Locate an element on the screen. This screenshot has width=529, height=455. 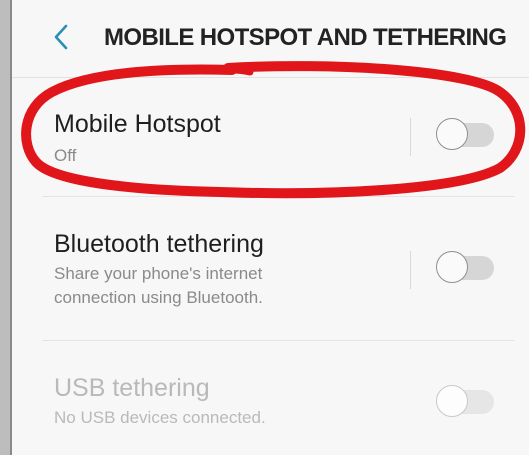
bluetooth-tethering-toggle is located at coordinates (466, 268).